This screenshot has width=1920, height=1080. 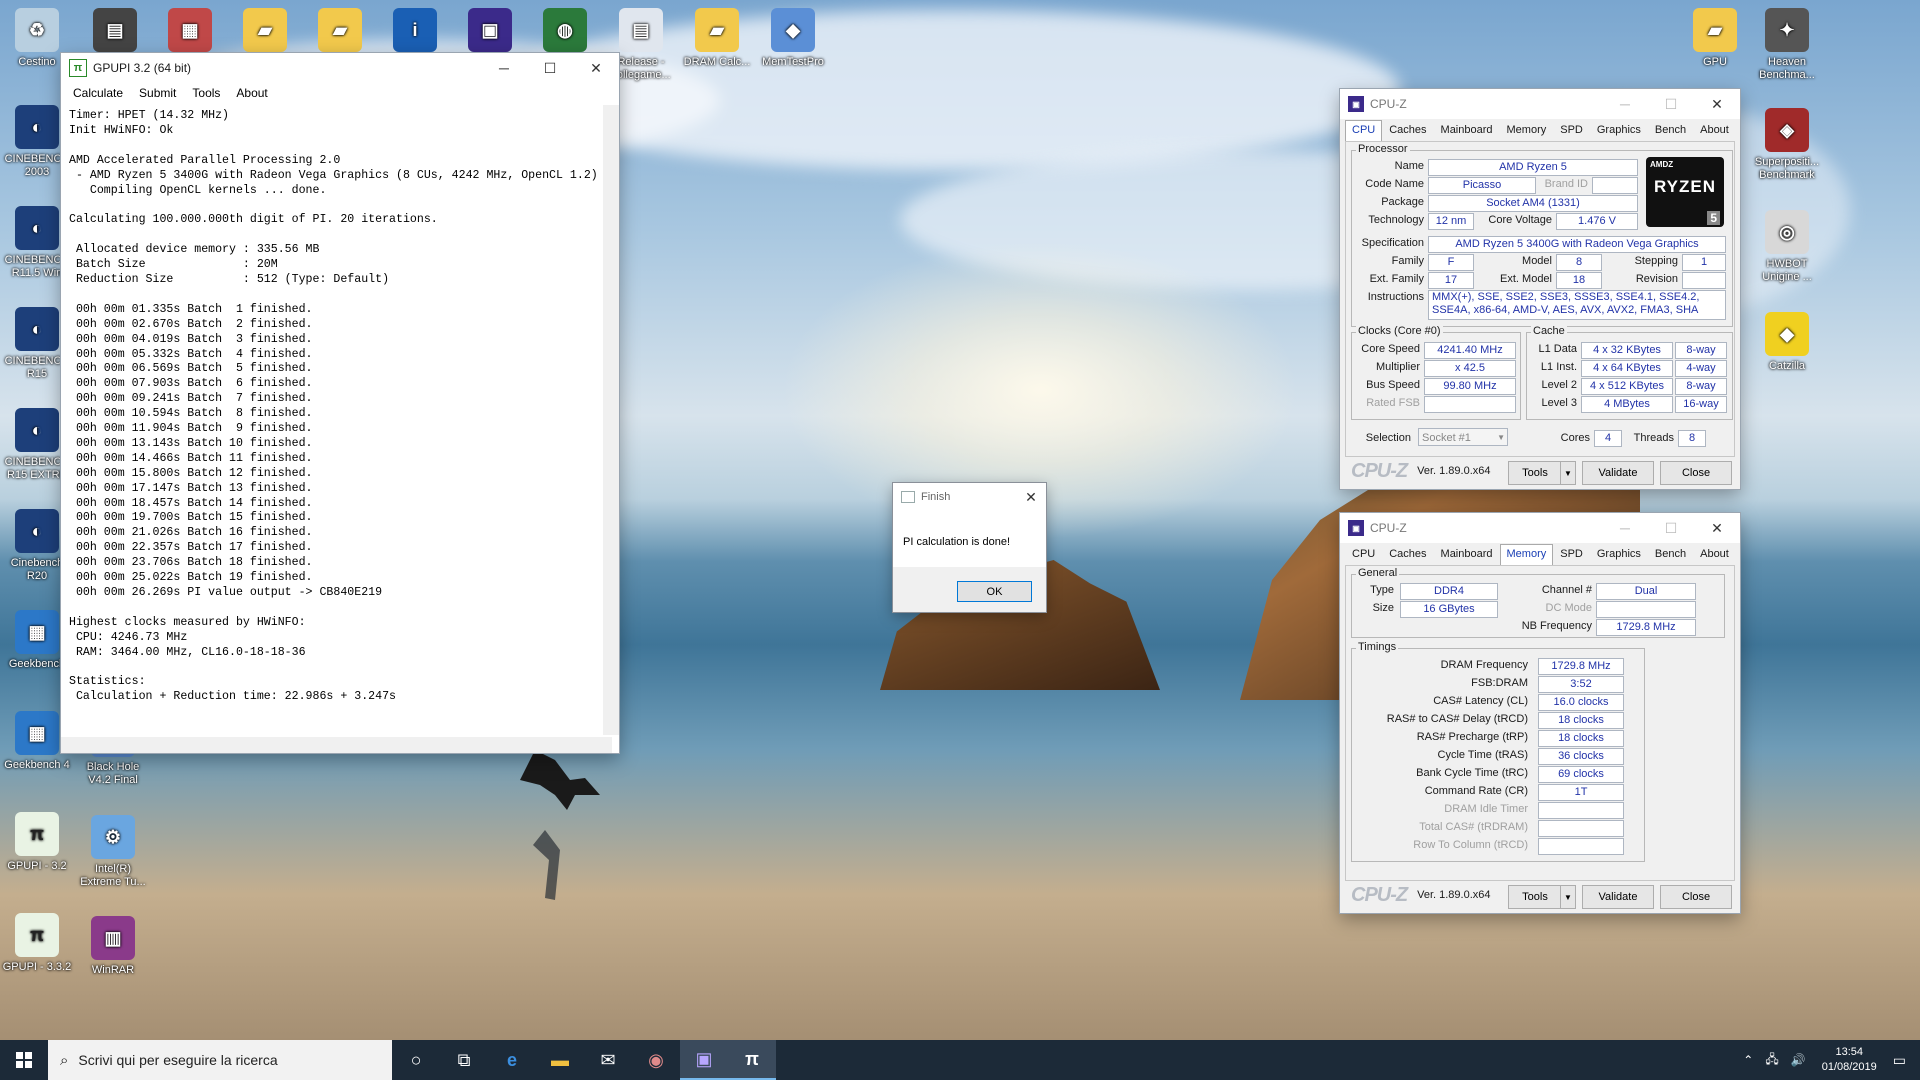 I want to click on notification-icon: ▭, so click(x=1899, y=1060).